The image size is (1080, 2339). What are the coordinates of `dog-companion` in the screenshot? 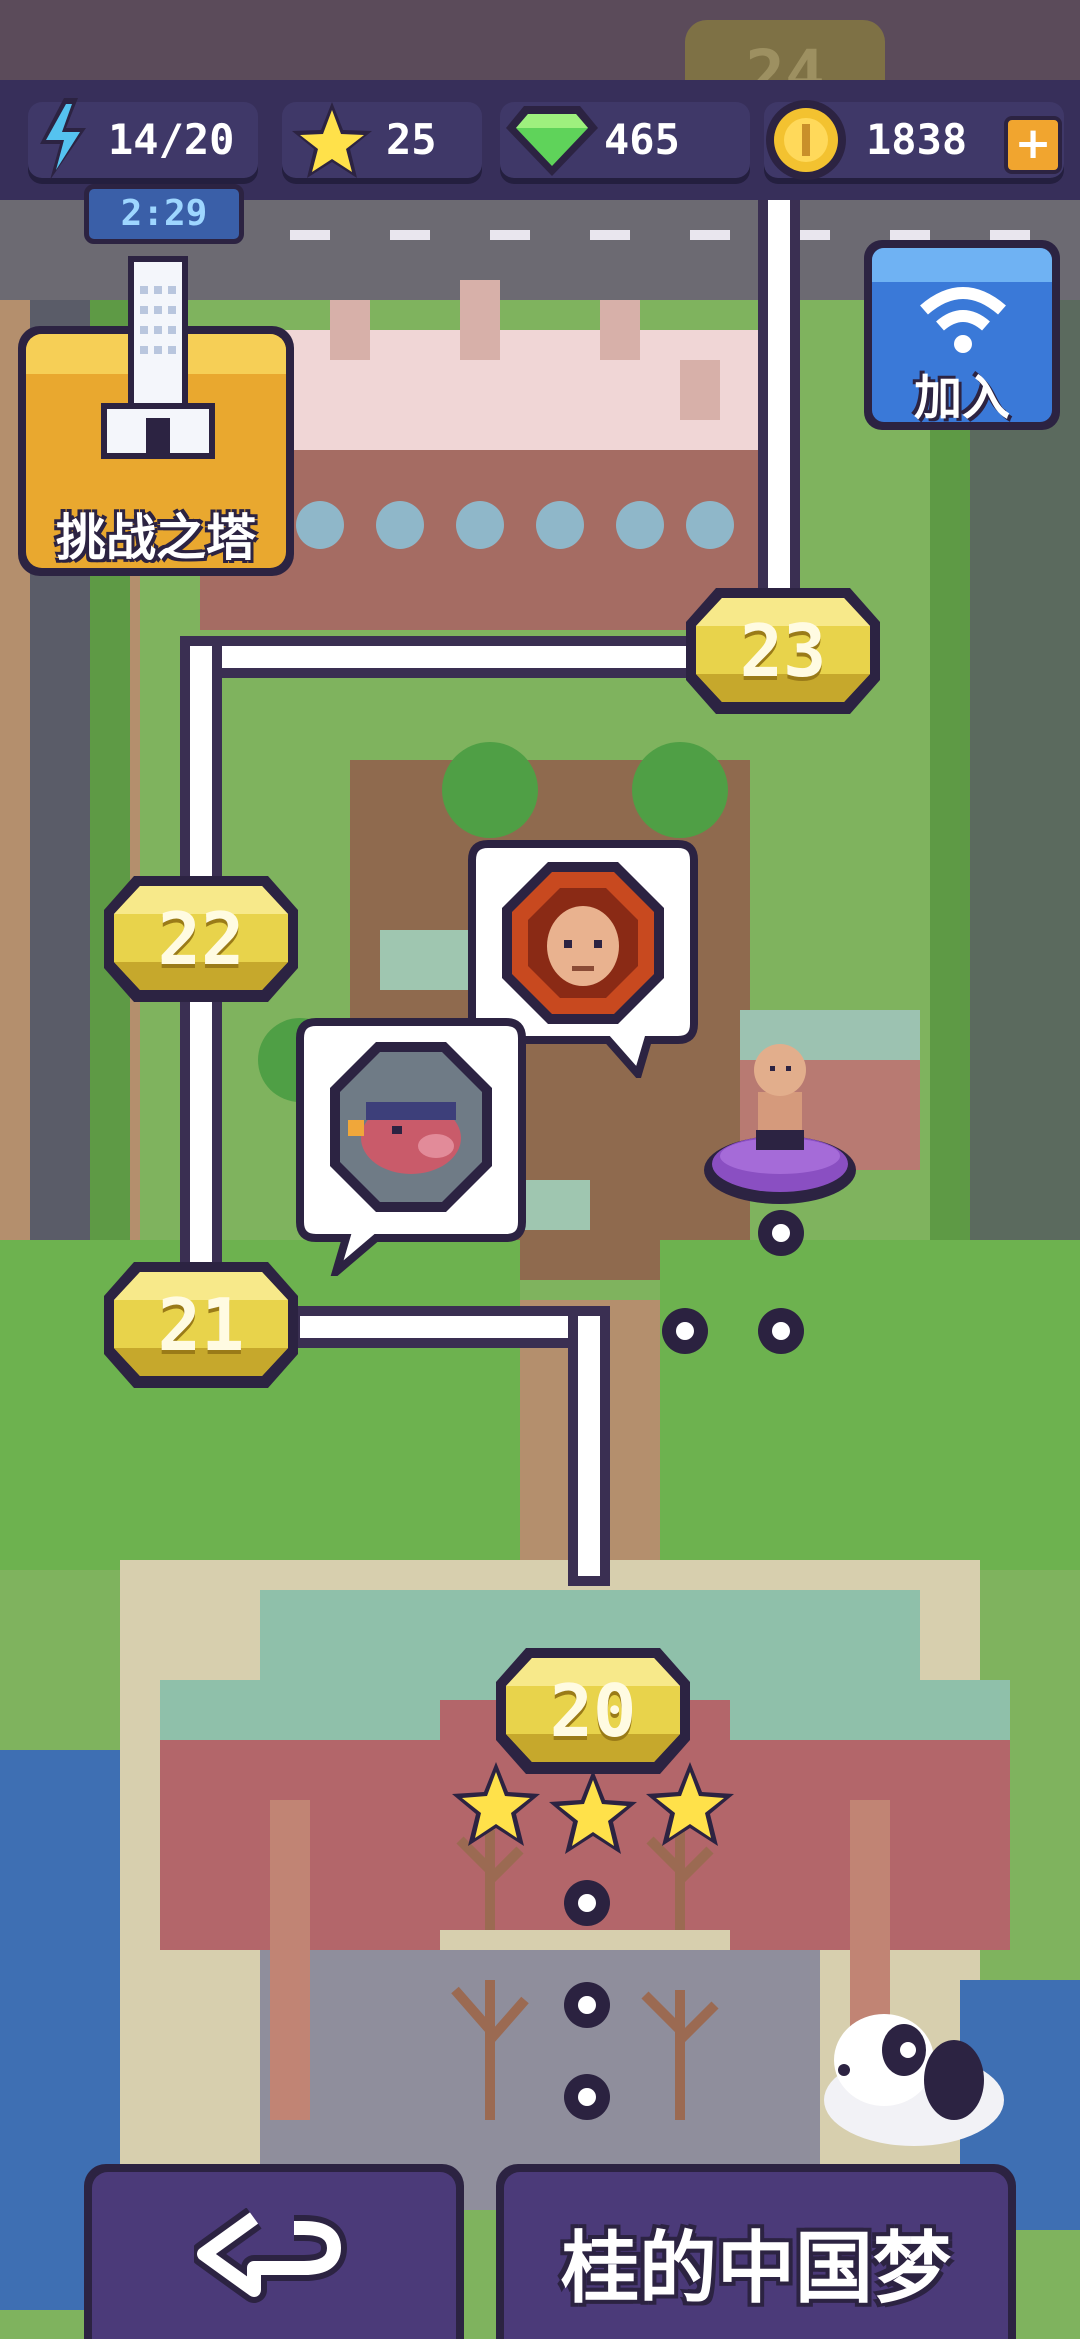 It's located at (914, 2075).